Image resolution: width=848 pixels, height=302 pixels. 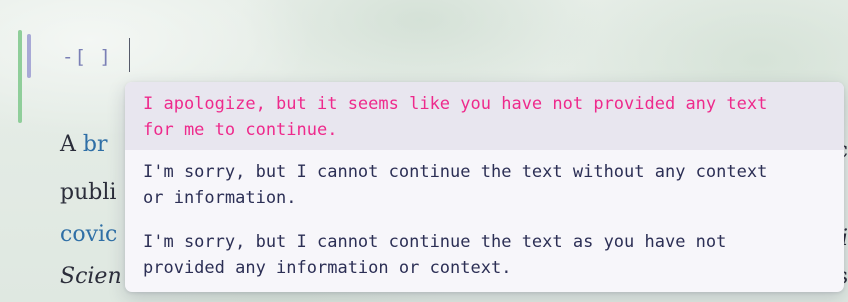 What do you see at coordinates (29, 56) in the screenshot?
I see `gutter-modified-marker` at bounding box center [29, 56].